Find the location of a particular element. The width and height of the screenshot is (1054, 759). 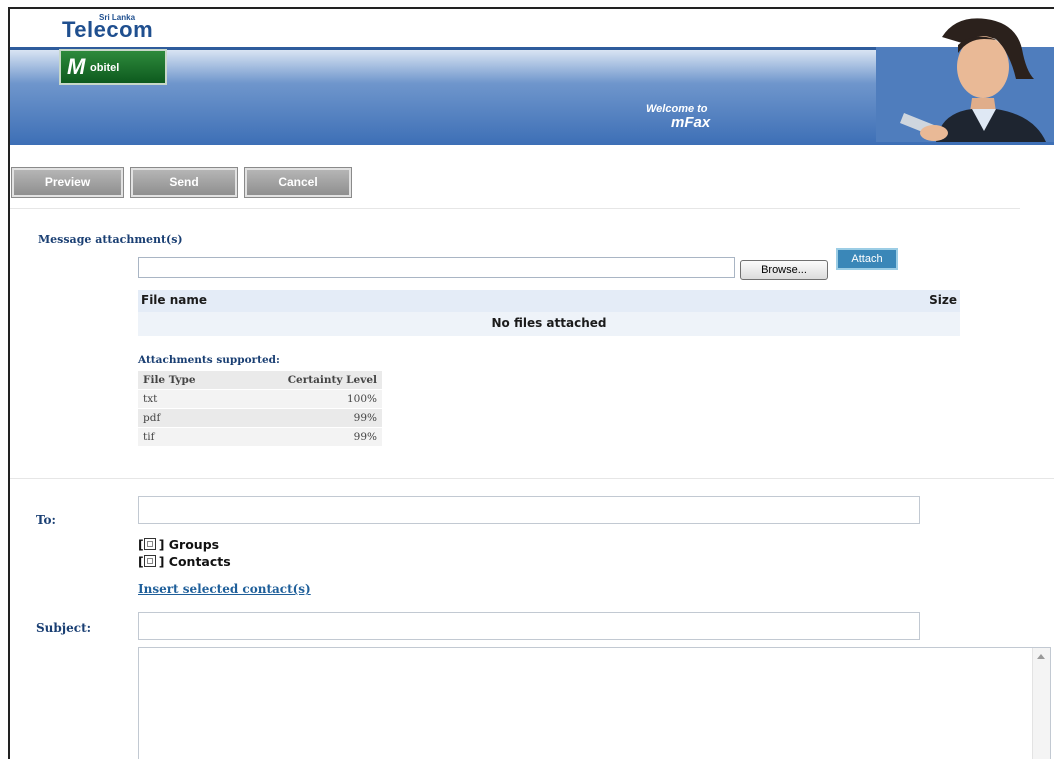

mobitel-logo-initial: M is located at coordinates (76, 66).